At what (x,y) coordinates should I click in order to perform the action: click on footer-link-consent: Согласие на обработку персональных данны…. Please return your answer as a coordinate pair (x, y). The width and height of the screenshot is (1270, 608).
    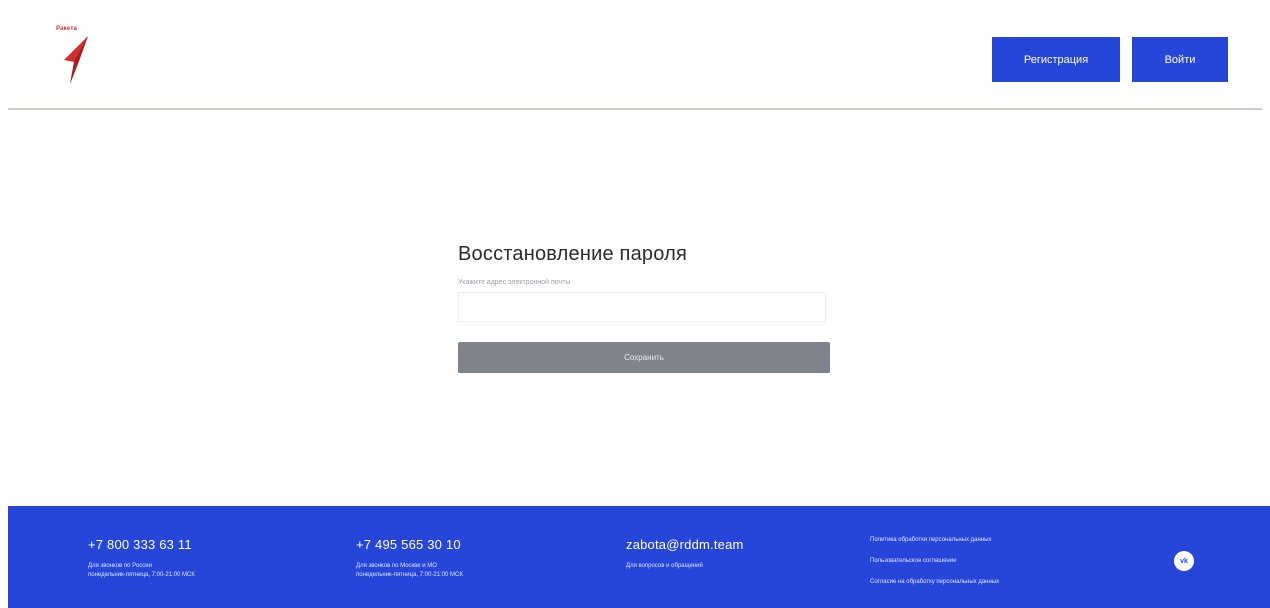
    Looking at the image, I should click on (980, 582).